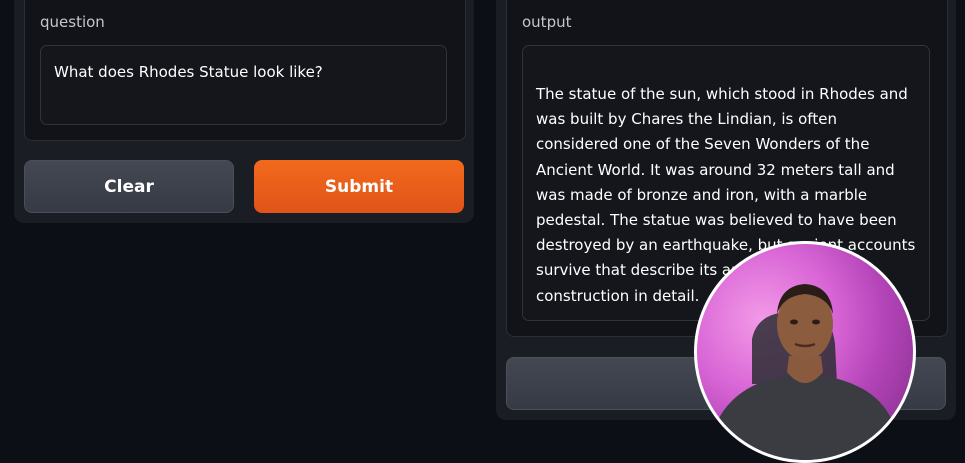 The image size is (965, 463). What do you see at coordinates (243, 85) in the screenshot?
I see `question-input: What does Rhodes Statue look like?` at bounding box center [243, 85].